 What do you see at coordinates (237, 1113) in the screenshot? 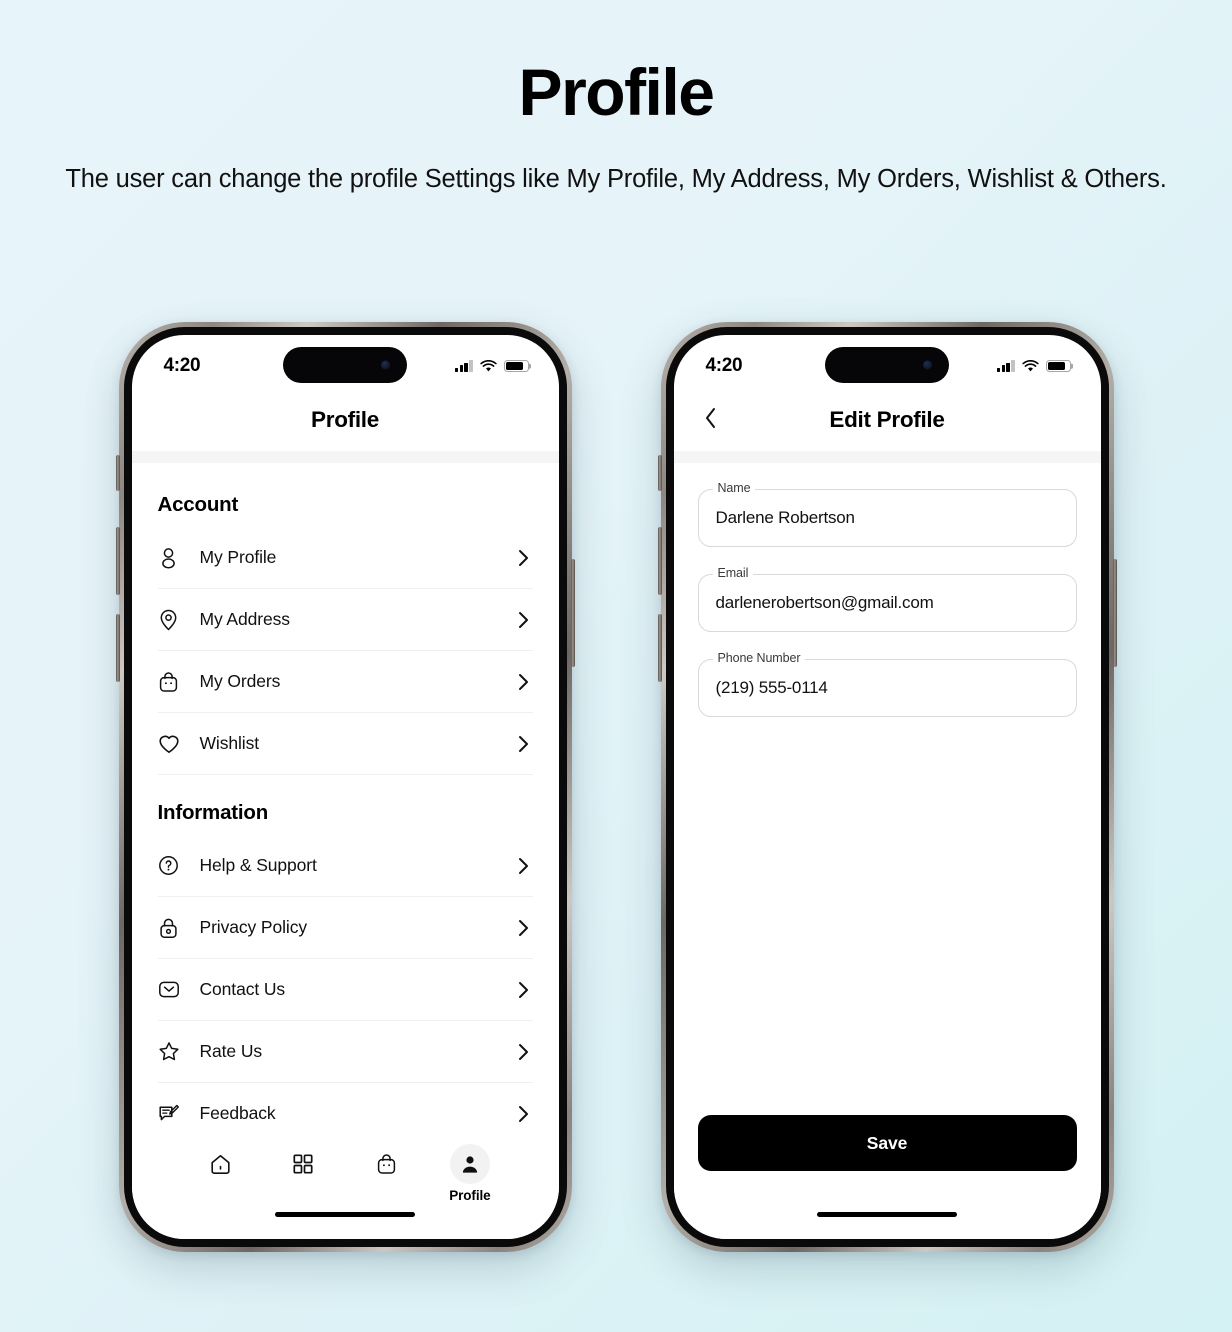
I see `settings-row-label: Feedback` at bounding box center [237, 1113].